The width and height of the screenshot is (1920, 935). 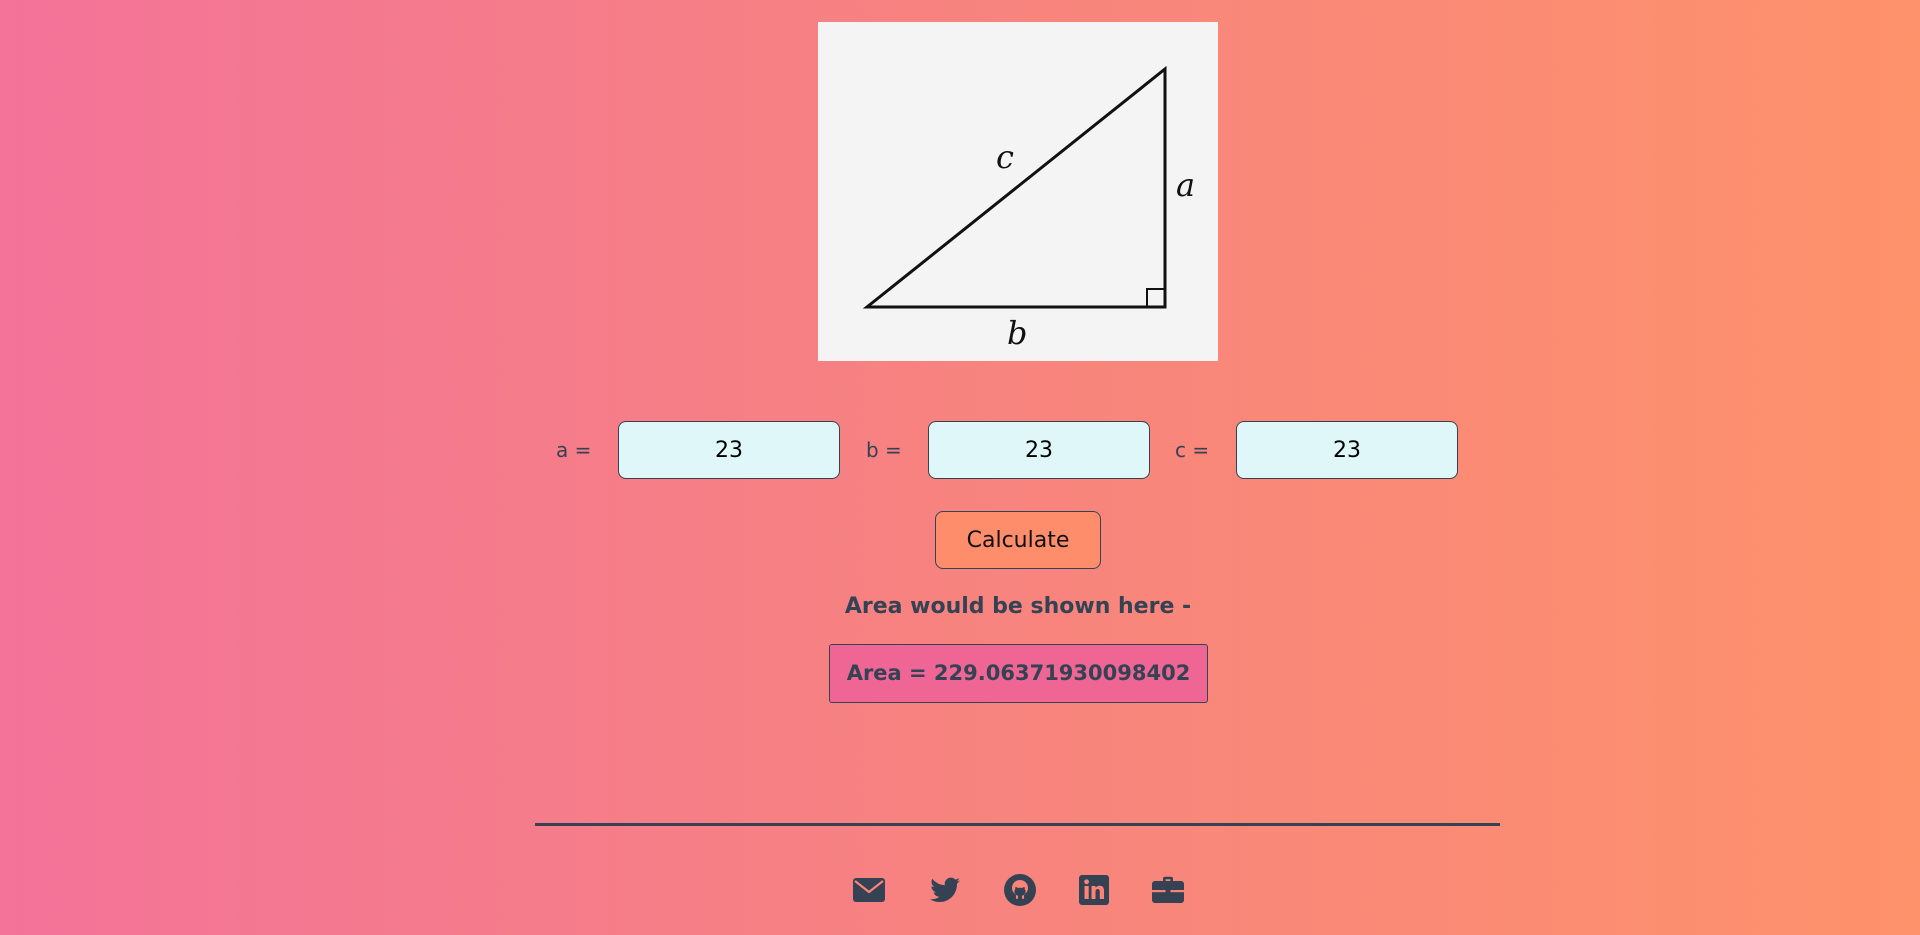 I want to click on right-triangle-diagram: c a b, so click(x=1028, y=208).